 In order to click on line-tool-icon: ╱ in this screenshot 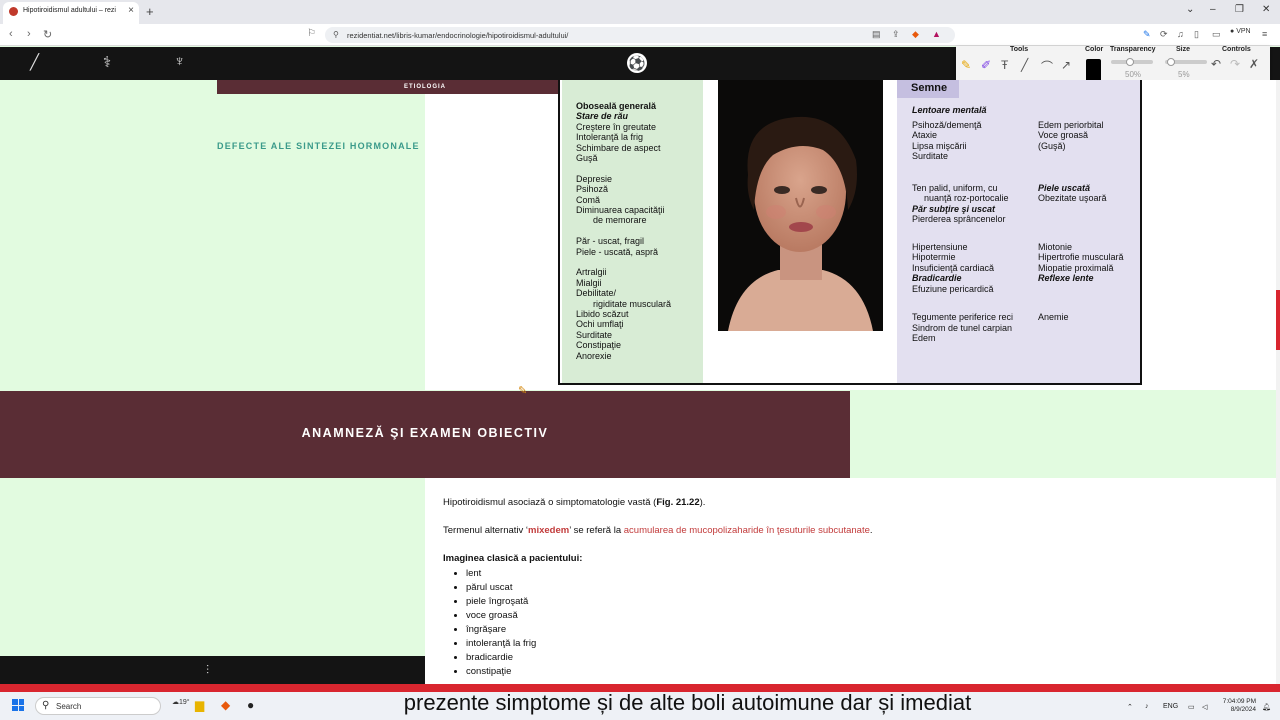, I will do `click(1024, 65)`.